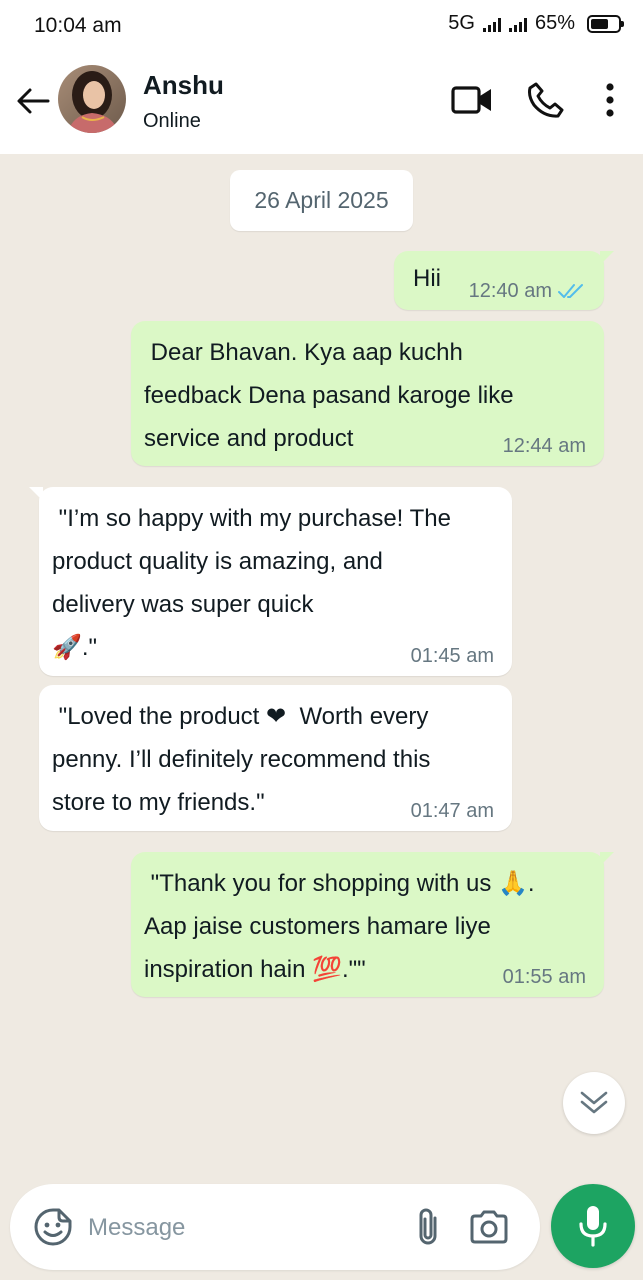 The width and height of the screenshot is (643, 1280). I want to click on camera-icon, so click(489, 1227).